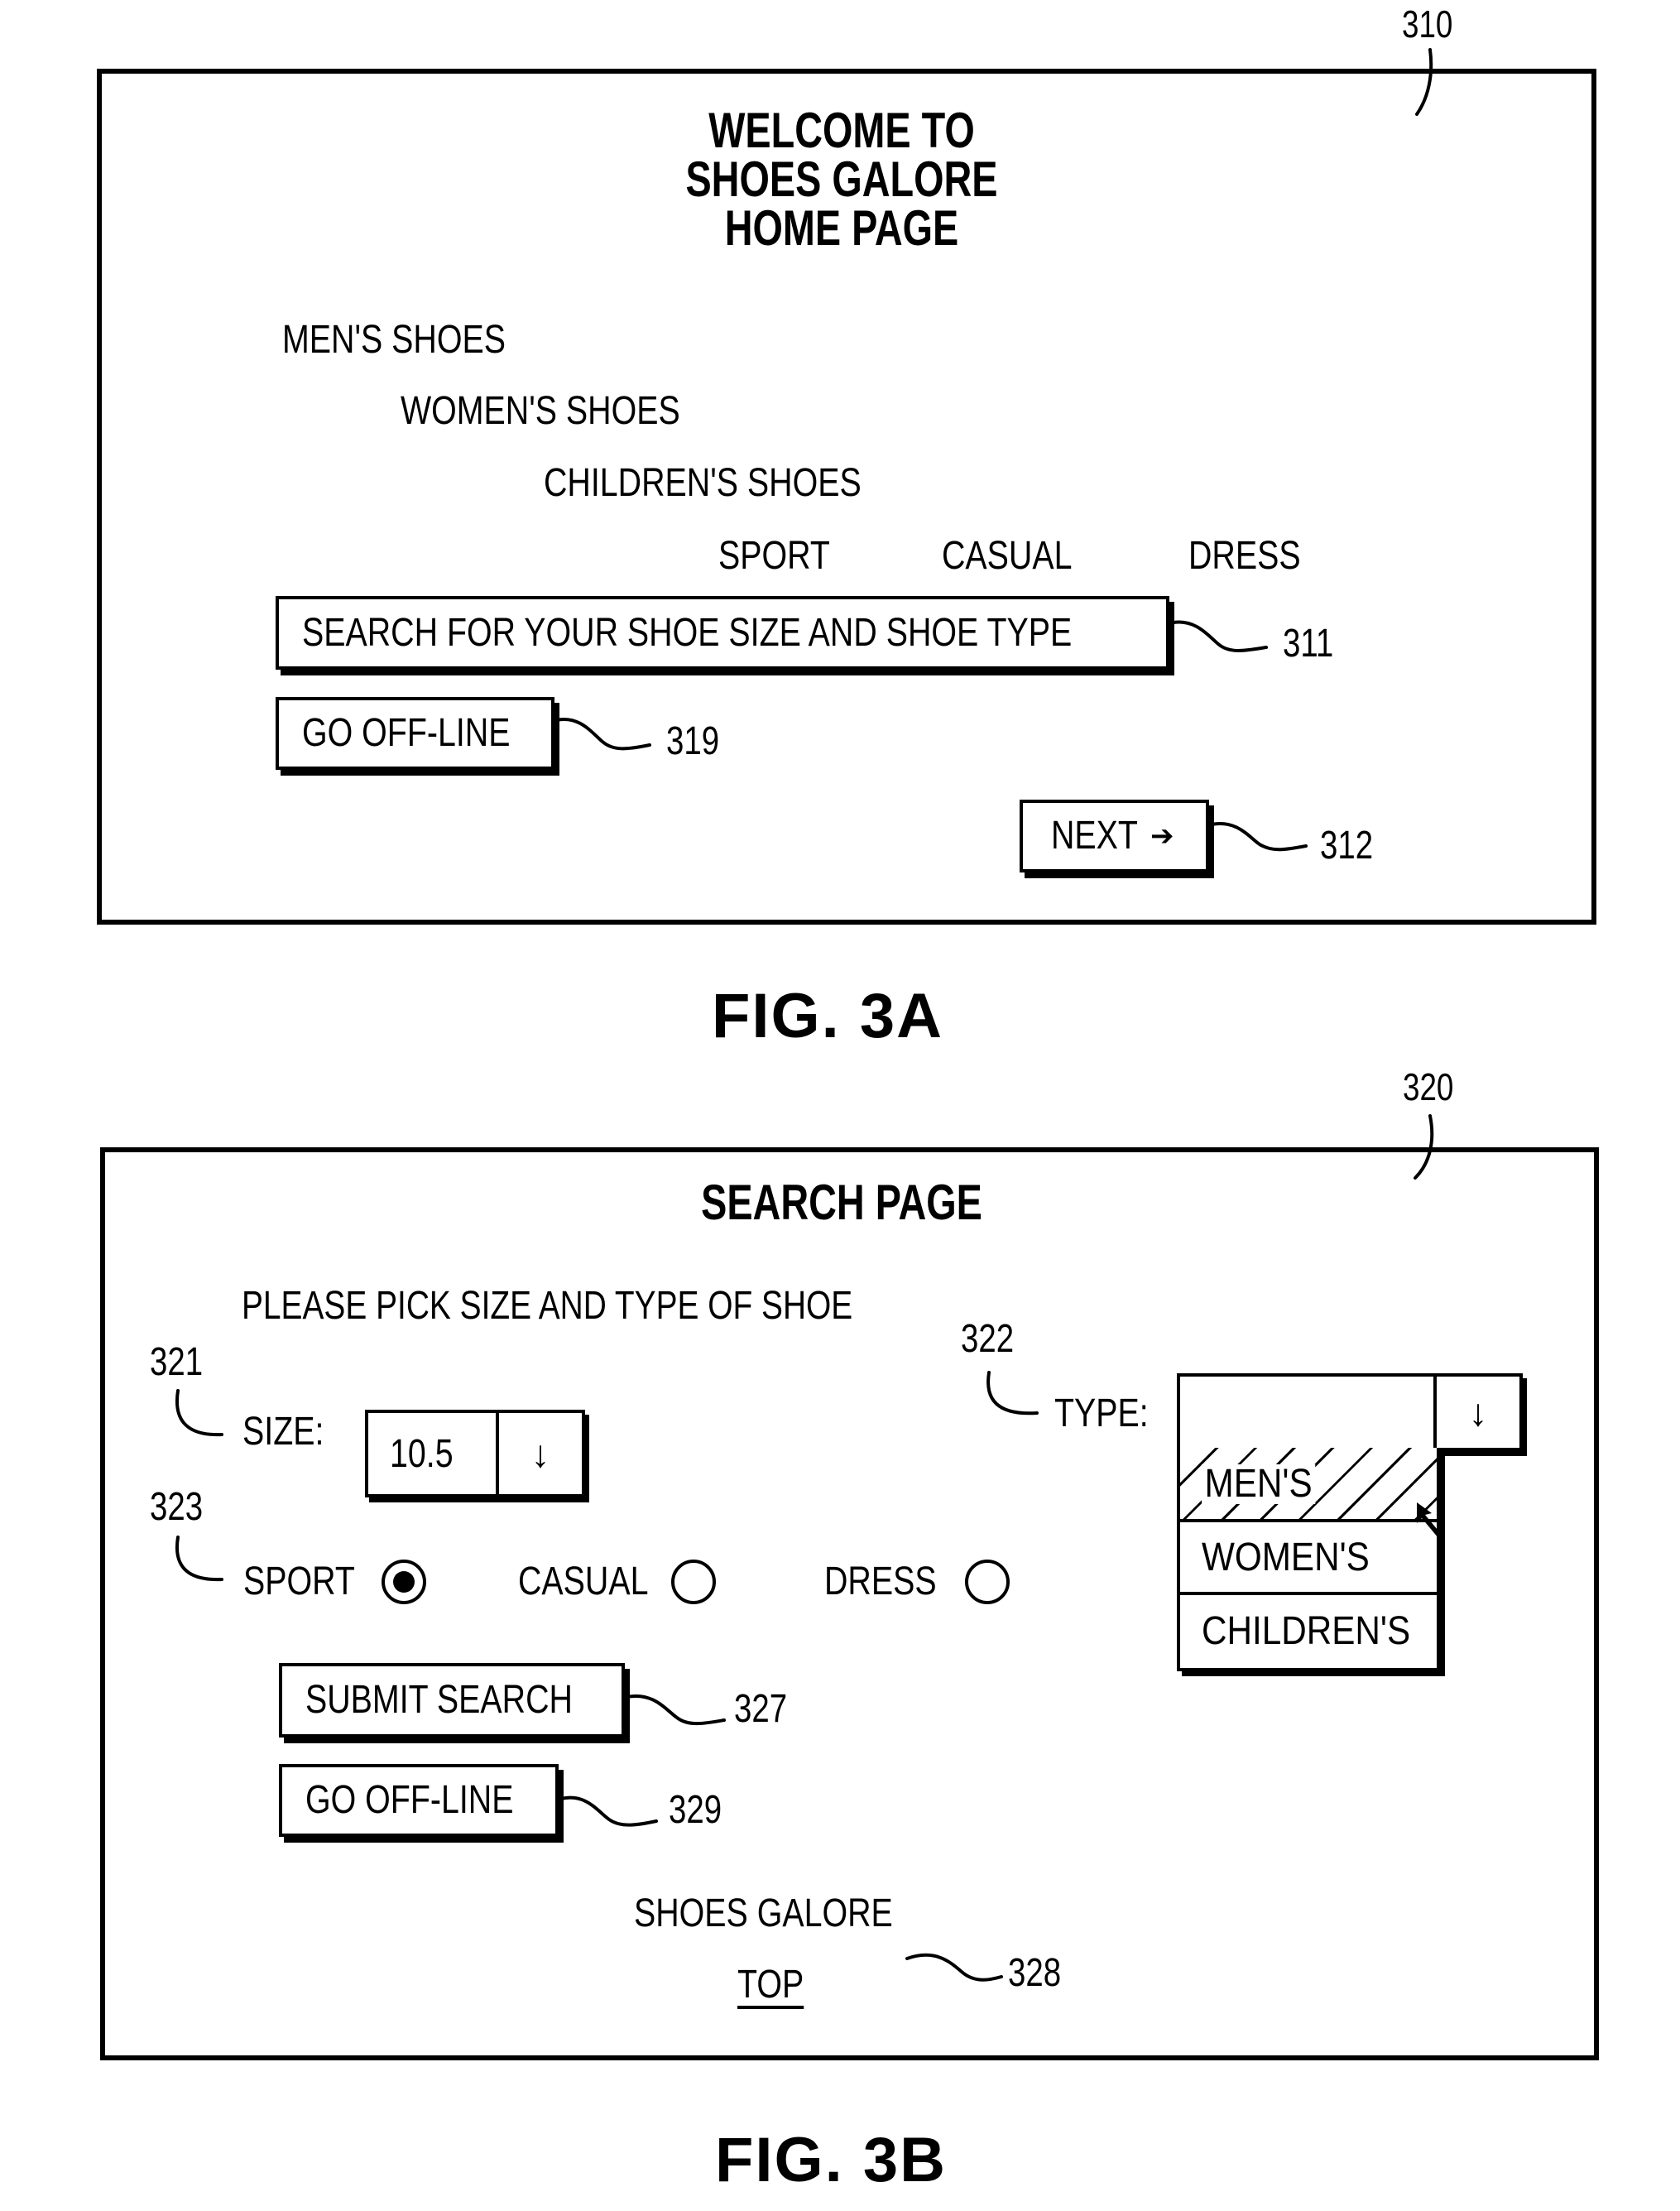 This screenshot has height=2211, width=1680. I want to click on go-offline-button: GO OFF-LINE, so click(415, 733).